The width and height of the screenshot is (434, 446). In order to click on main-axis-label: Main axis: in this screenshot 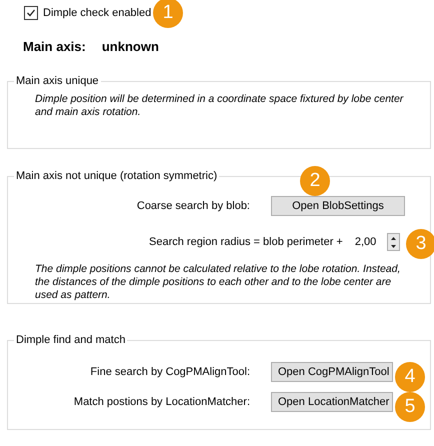, I will do `click(54, 46)`.